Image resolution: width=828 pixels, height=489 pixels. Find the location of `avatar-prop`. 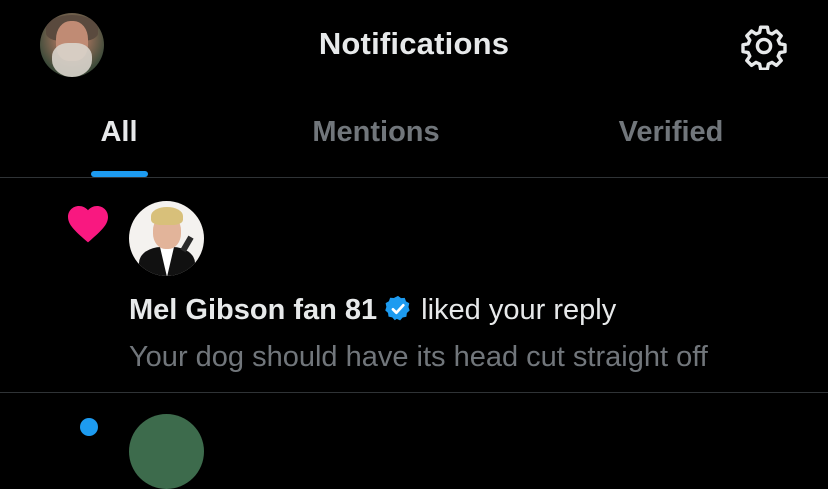

avatar-prop is located at coordinates (187, 244).